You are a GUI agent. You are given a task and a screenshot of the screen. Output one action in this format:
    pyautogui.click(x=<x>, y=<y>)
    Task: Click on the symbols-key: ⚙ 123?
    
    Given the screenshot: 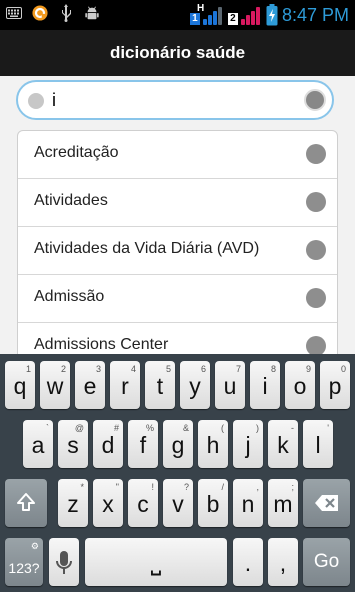 What is the action you would take?
    pyautogui.click(x=24, y=562)
    